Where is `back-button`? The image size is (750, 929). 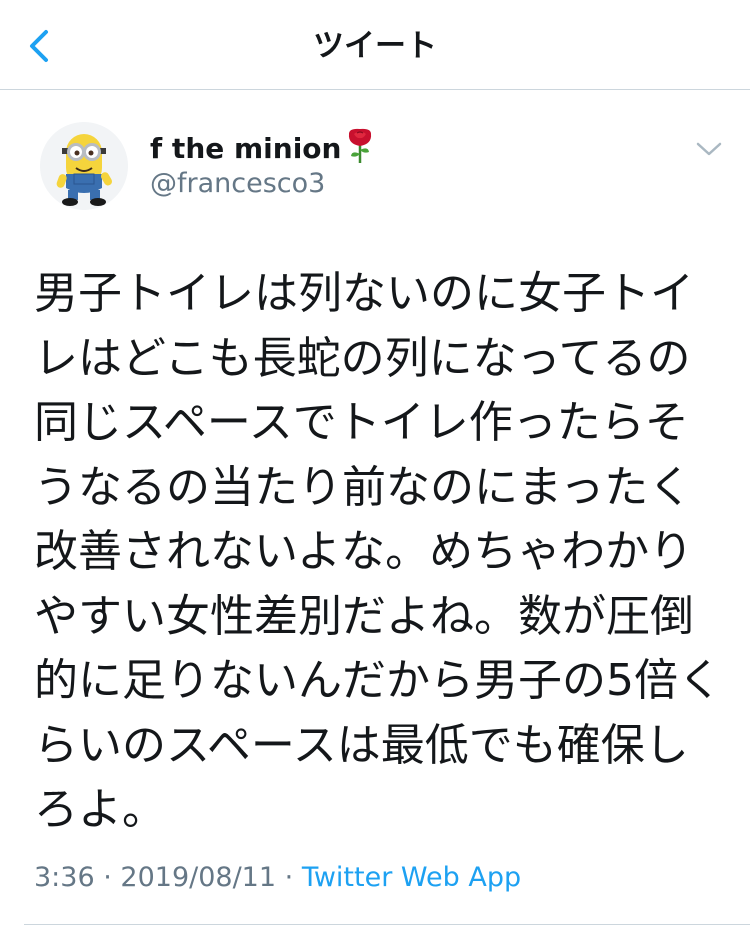
back-button is located at coordinates (42, 46).